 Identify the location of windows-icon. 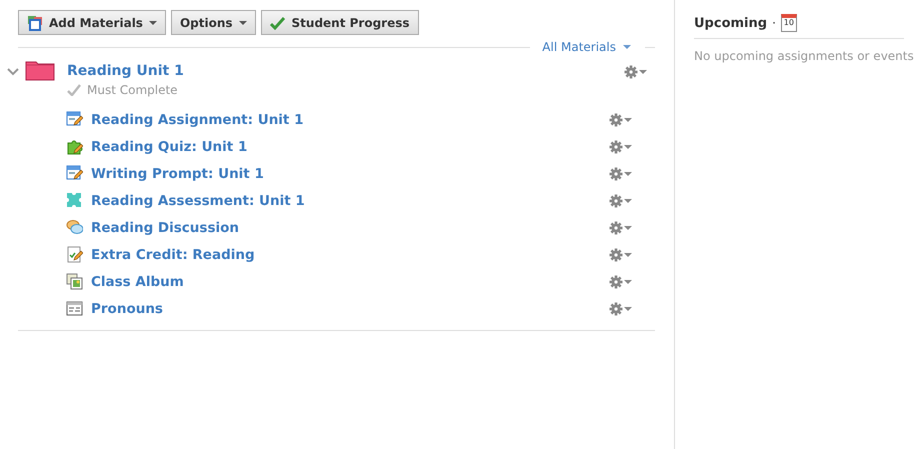
(35, 22).